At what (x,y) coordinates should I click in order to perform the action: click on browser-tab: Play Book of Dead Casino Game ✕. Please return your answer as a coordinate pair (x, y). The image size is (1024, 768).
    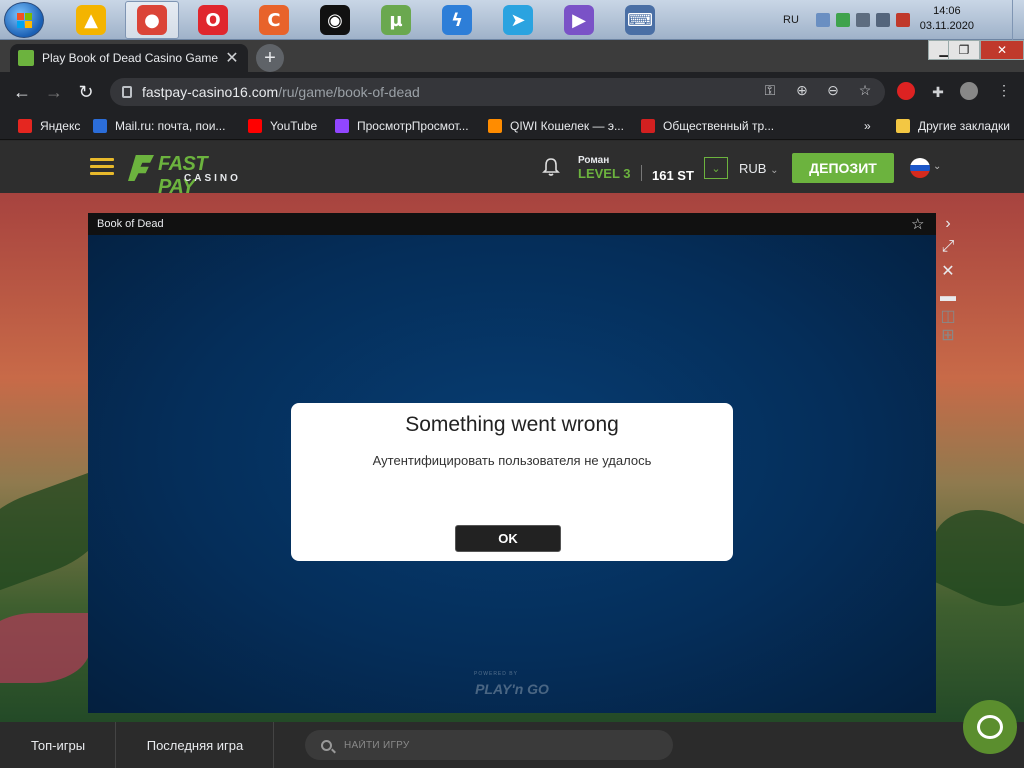
    Looking at the image, I should click on (129, 58).